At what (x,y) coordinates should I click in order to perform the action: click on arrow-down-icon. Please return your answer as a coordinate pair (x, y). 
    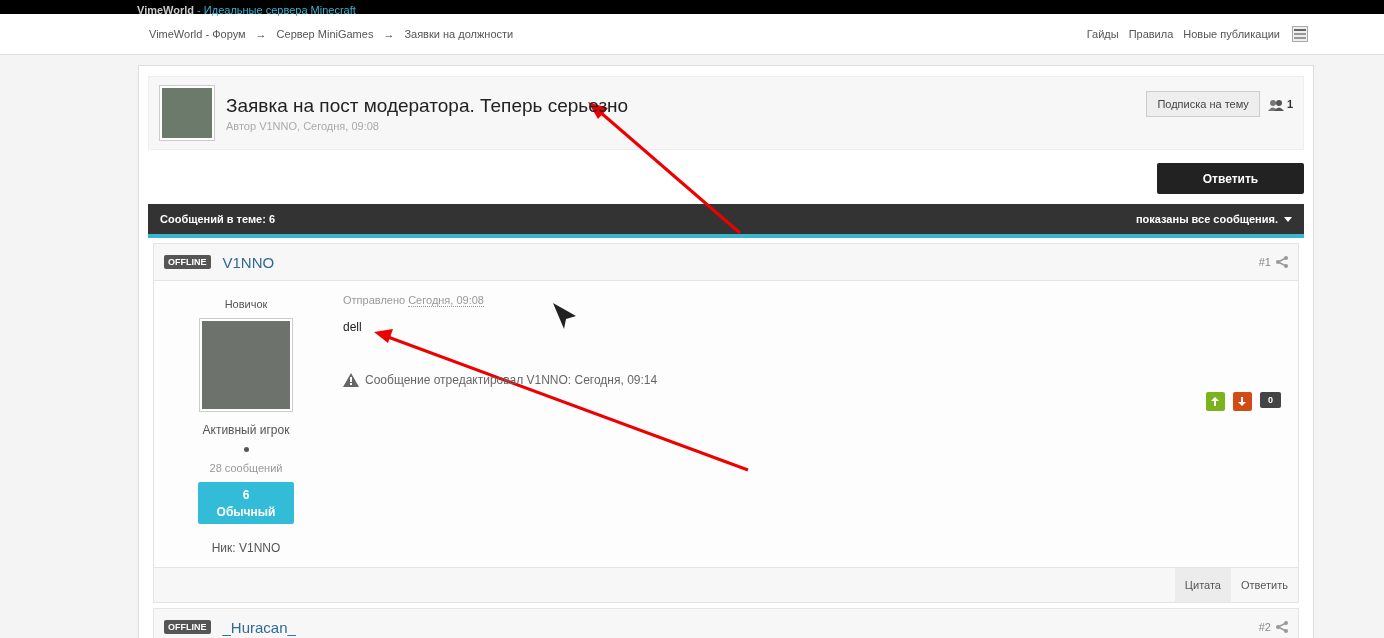
    Looking at the image, I should click on (1242, 401).